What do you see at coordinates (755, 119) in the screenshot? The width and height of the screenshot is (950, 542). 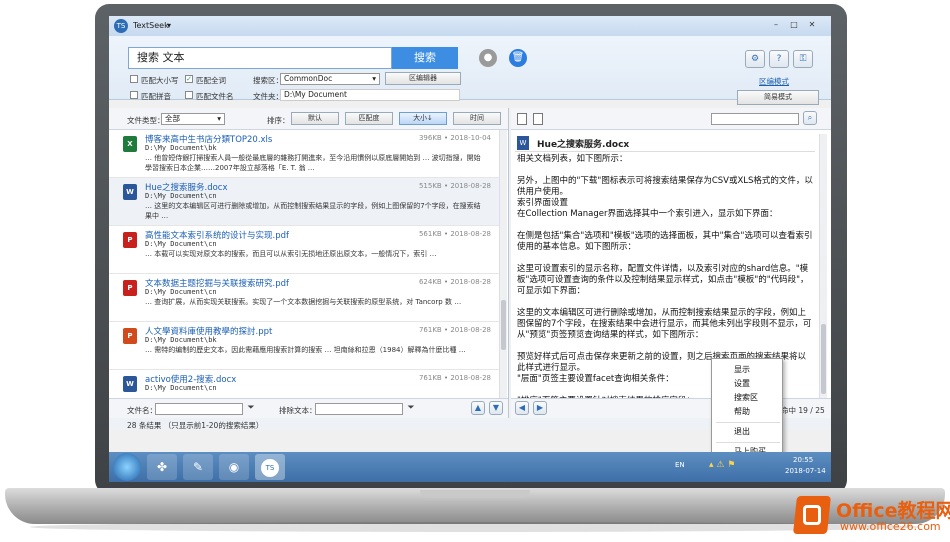 I see `find-input` at bounding box center [755, 119].